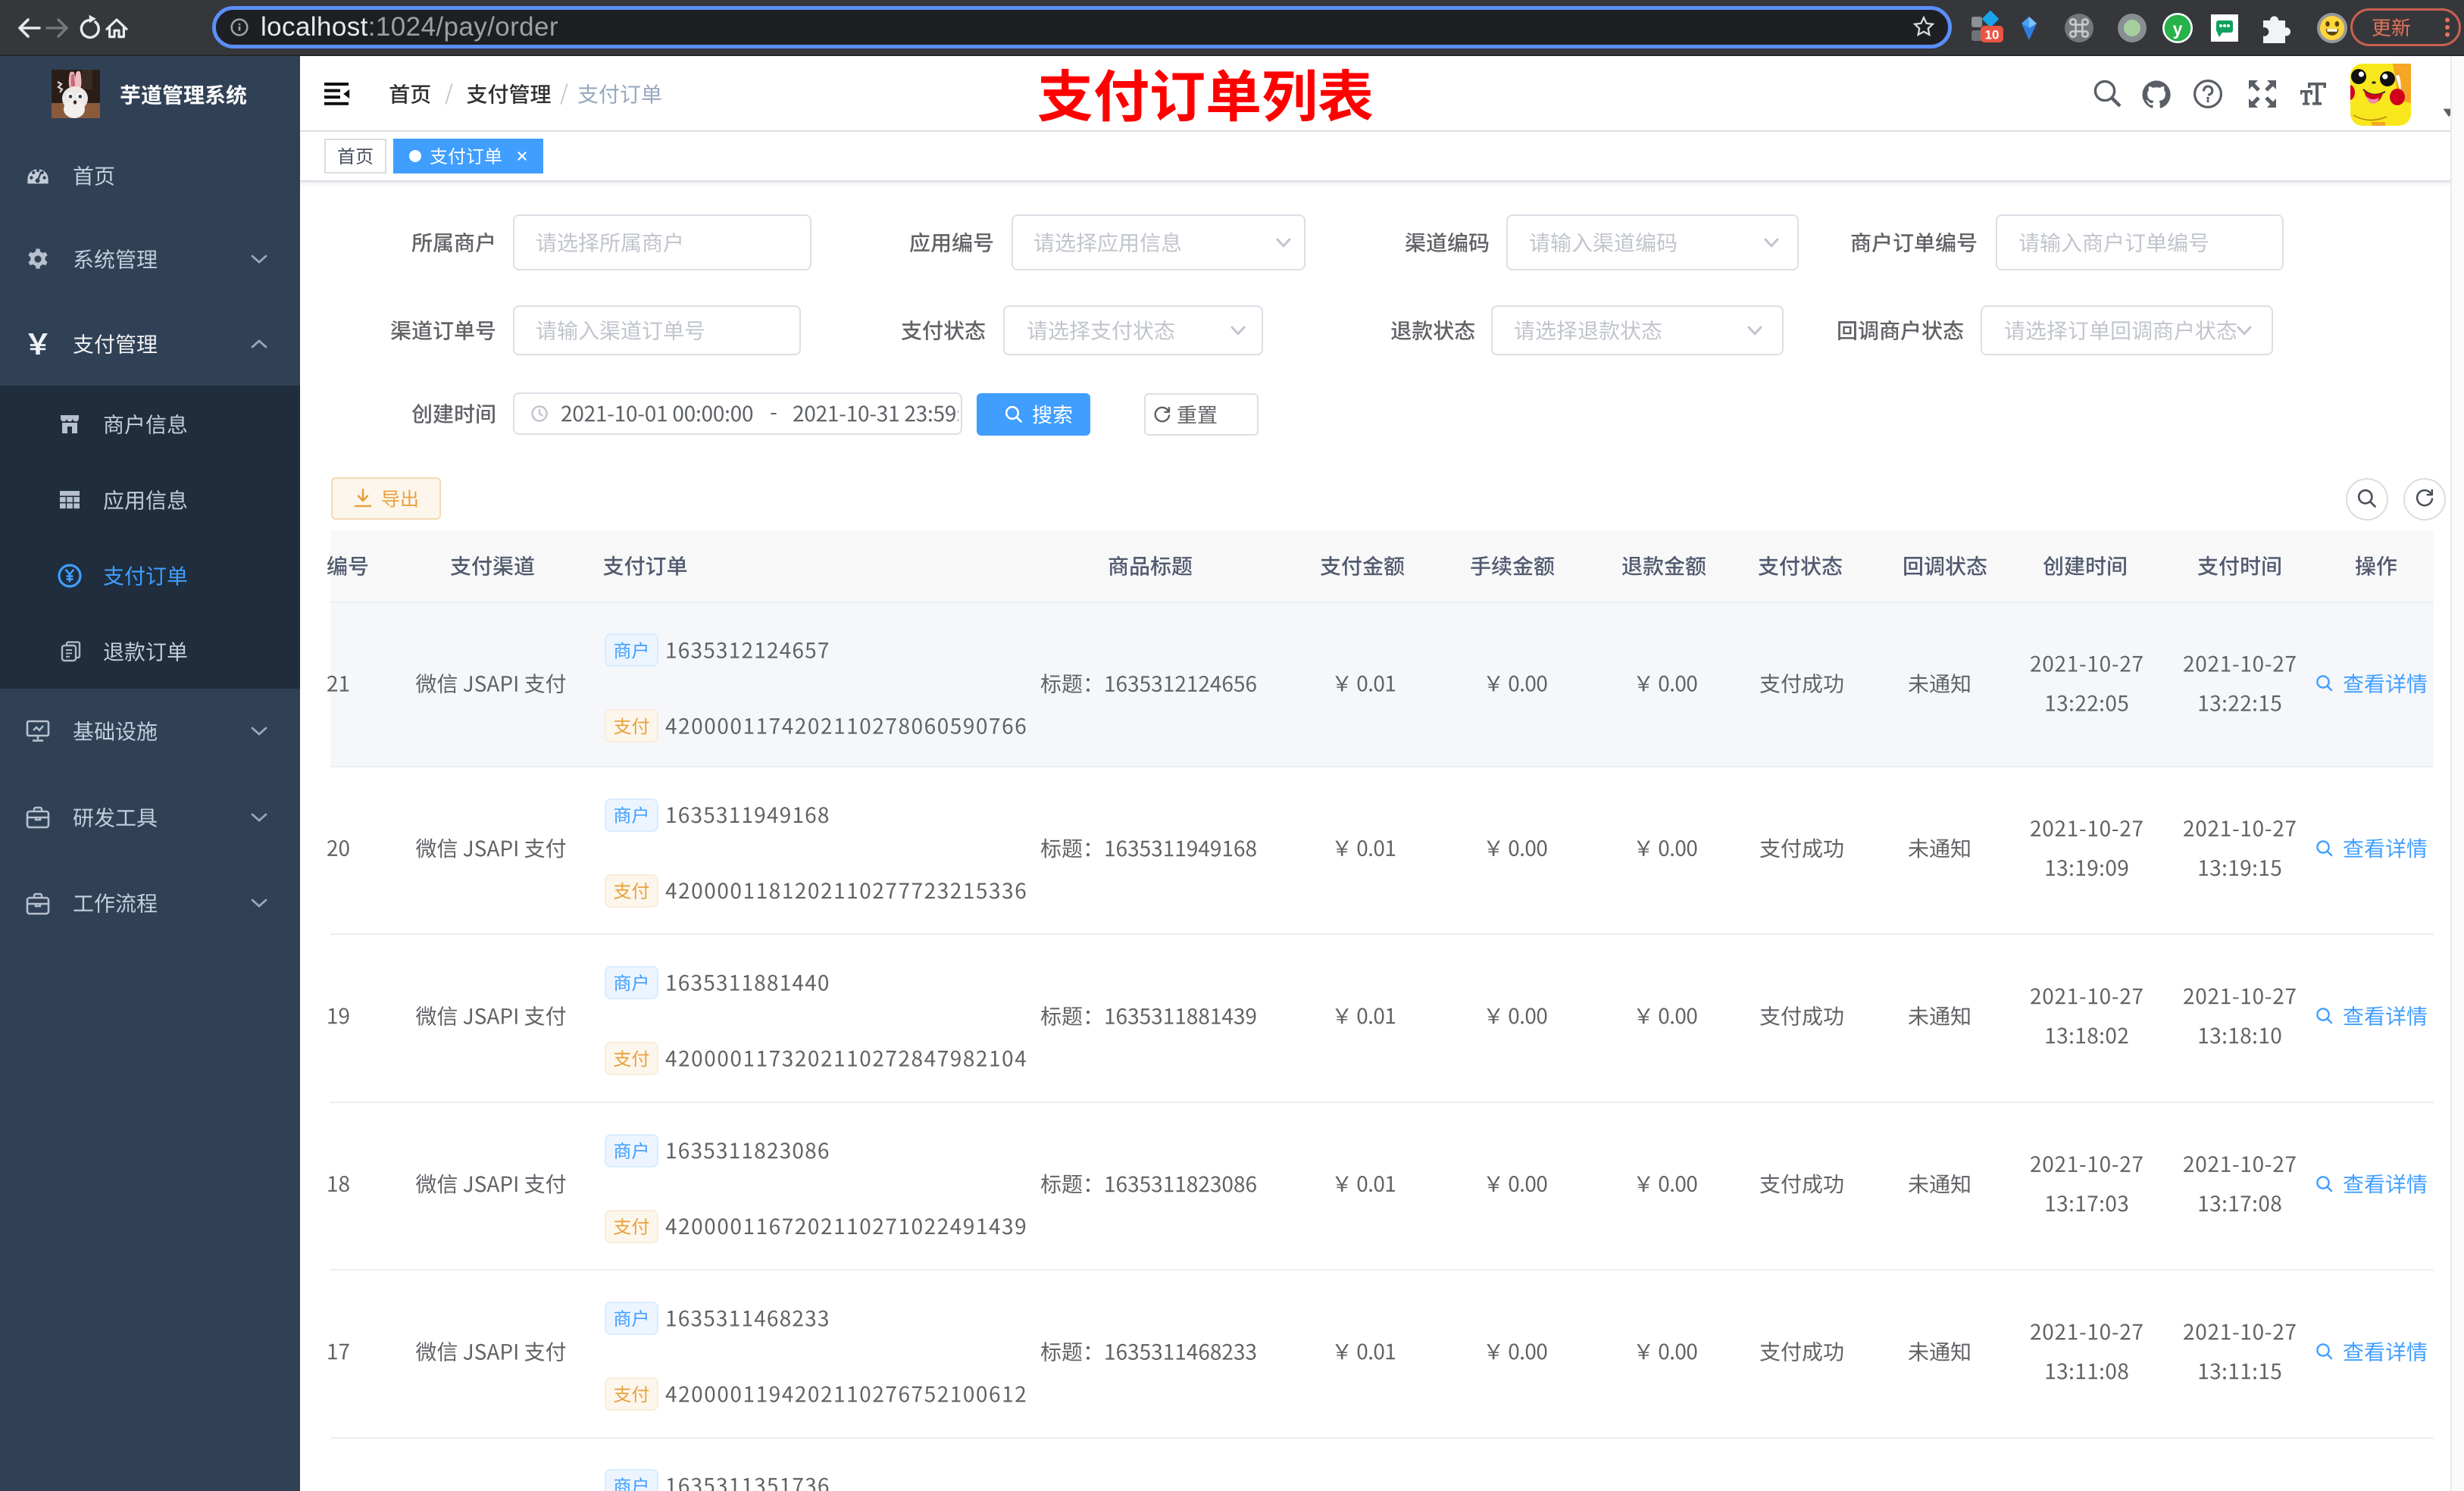 The width and height of the screenshot is (2464, 1491). Describe the element at coordinates (2178, 29) in the screenshot. I see `svg-text: y` at that location.